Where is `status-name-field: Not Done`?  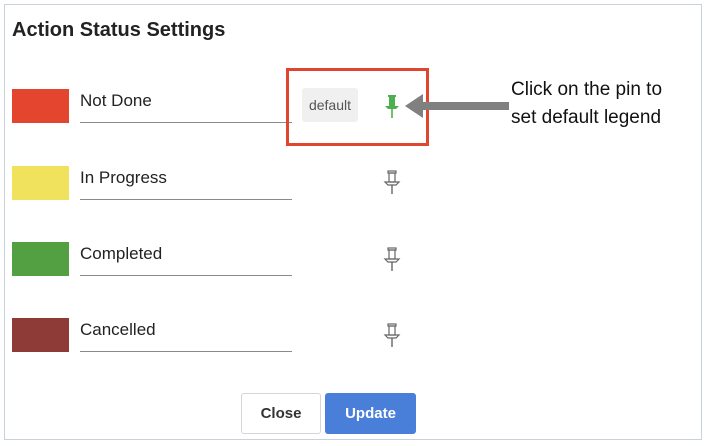
status-name-field: Not Done is located at coordinates (186, 106).